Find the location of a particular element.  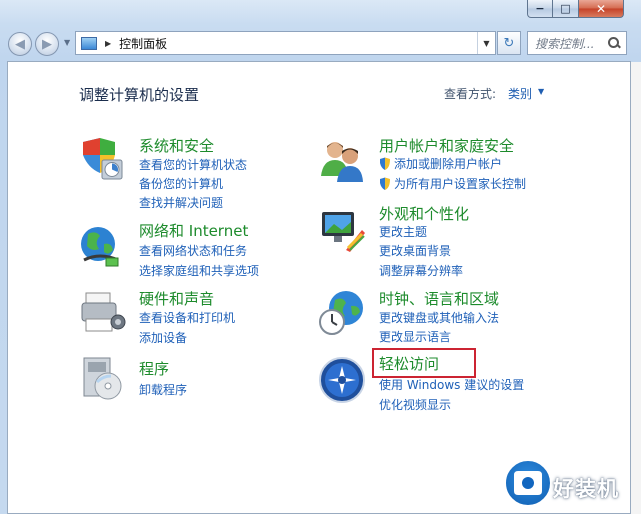

clock-language-icon is located at coordinates (342, 312).